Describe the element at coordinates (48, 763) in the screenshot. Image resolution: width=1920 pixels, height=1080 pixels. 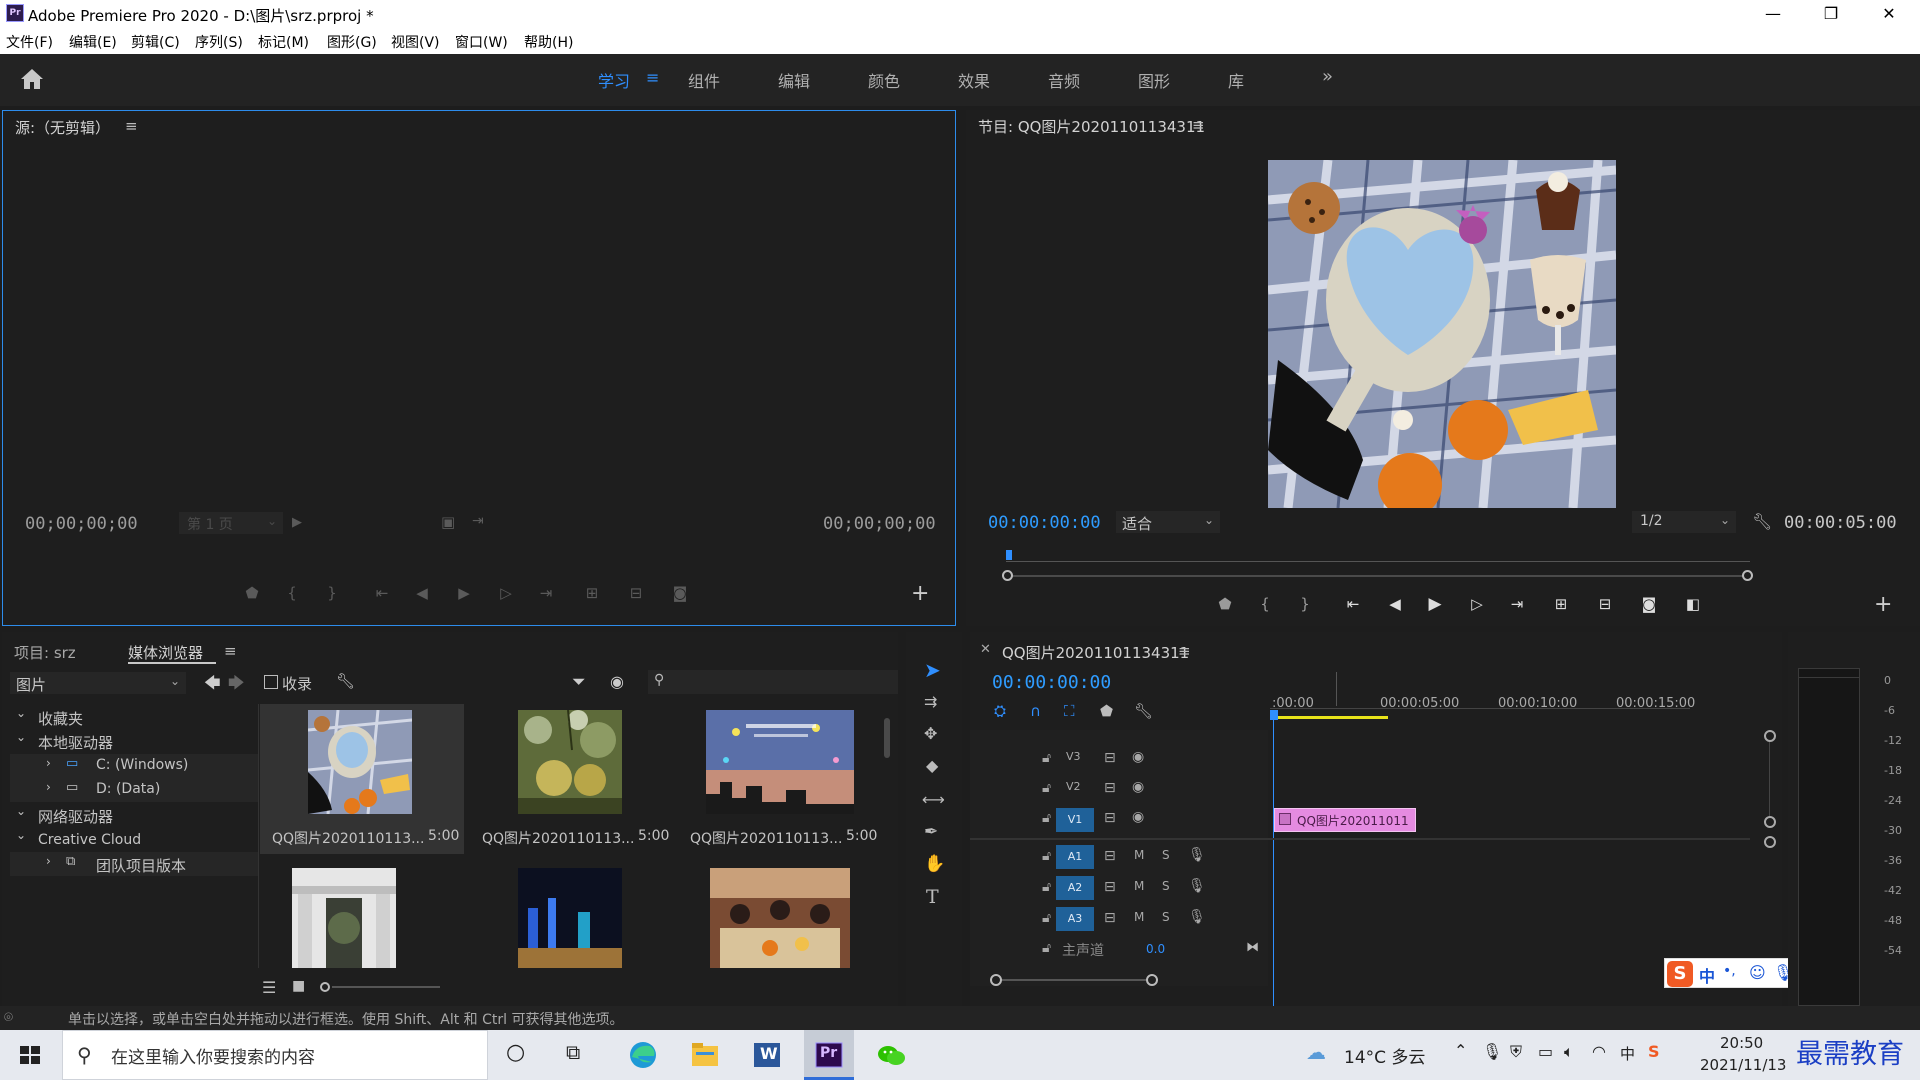
I see `chevron-right-icon: ›` at that location.